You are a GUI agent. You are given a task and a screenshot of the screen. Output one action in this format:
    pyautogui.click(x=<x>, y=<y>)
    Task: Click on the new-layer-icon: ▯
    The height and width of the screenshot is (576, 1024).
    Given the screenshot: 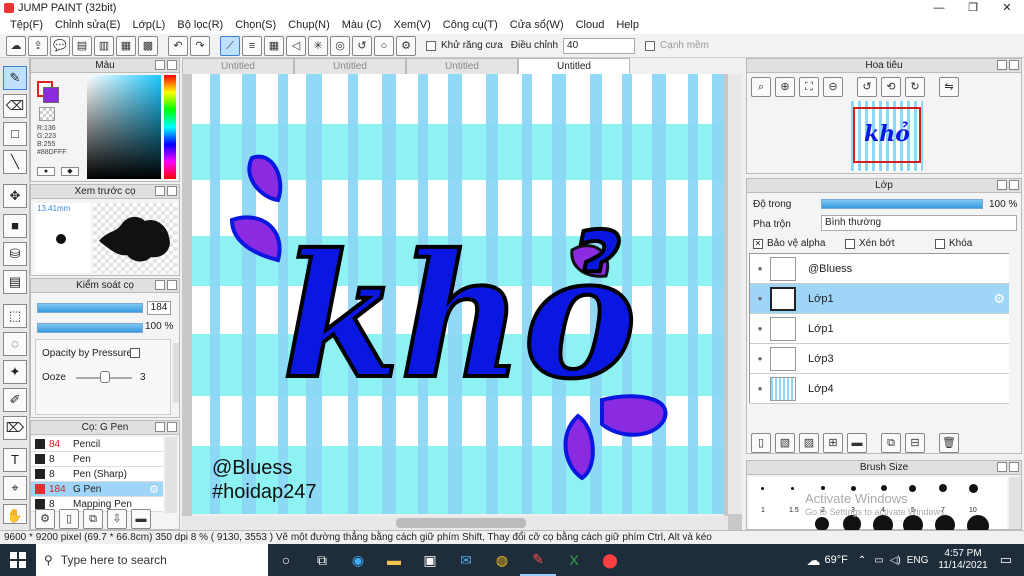 What is the action you would take?
    pyautogui.click(x=761, y=443)
    